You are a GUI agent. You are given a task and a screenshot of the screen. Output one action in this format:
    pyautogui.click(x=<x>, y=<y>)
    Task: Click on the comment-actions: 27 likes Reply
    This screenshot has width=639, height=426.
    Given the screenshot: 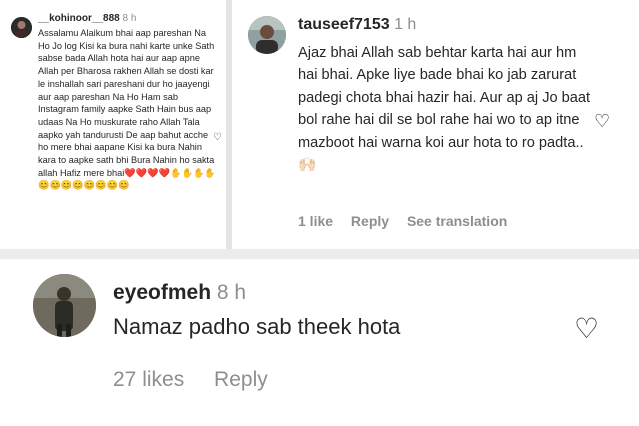 What is the action you would take?
    pyautogui.click(x=202, y=380)
    